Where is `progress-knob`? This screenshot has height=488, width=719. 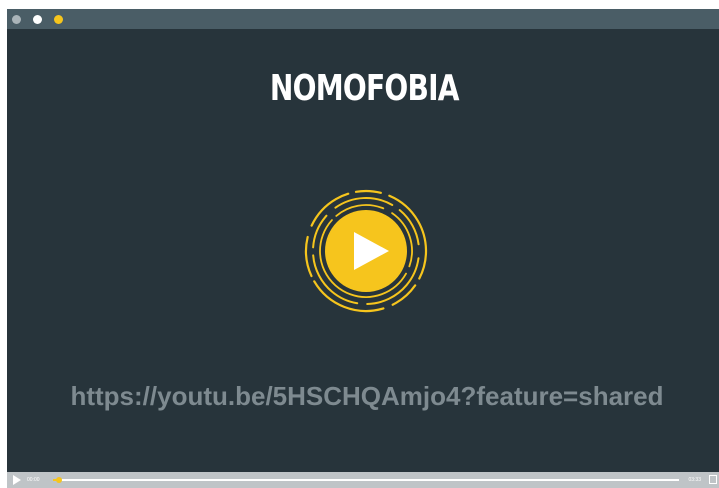
progress-knob is located at coordinates (59, 480).